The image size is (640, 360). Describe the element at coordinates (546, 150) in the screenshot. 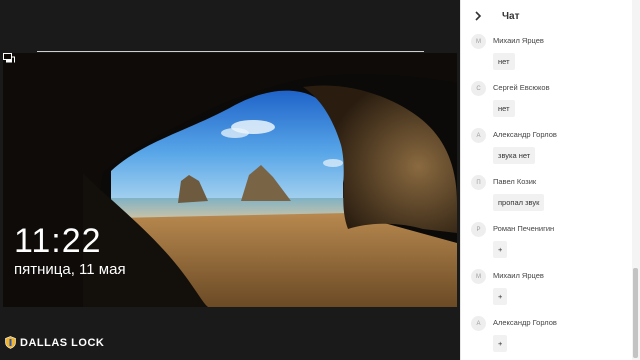

I see `list-item: А Александр Горлов звука нет` at that location.